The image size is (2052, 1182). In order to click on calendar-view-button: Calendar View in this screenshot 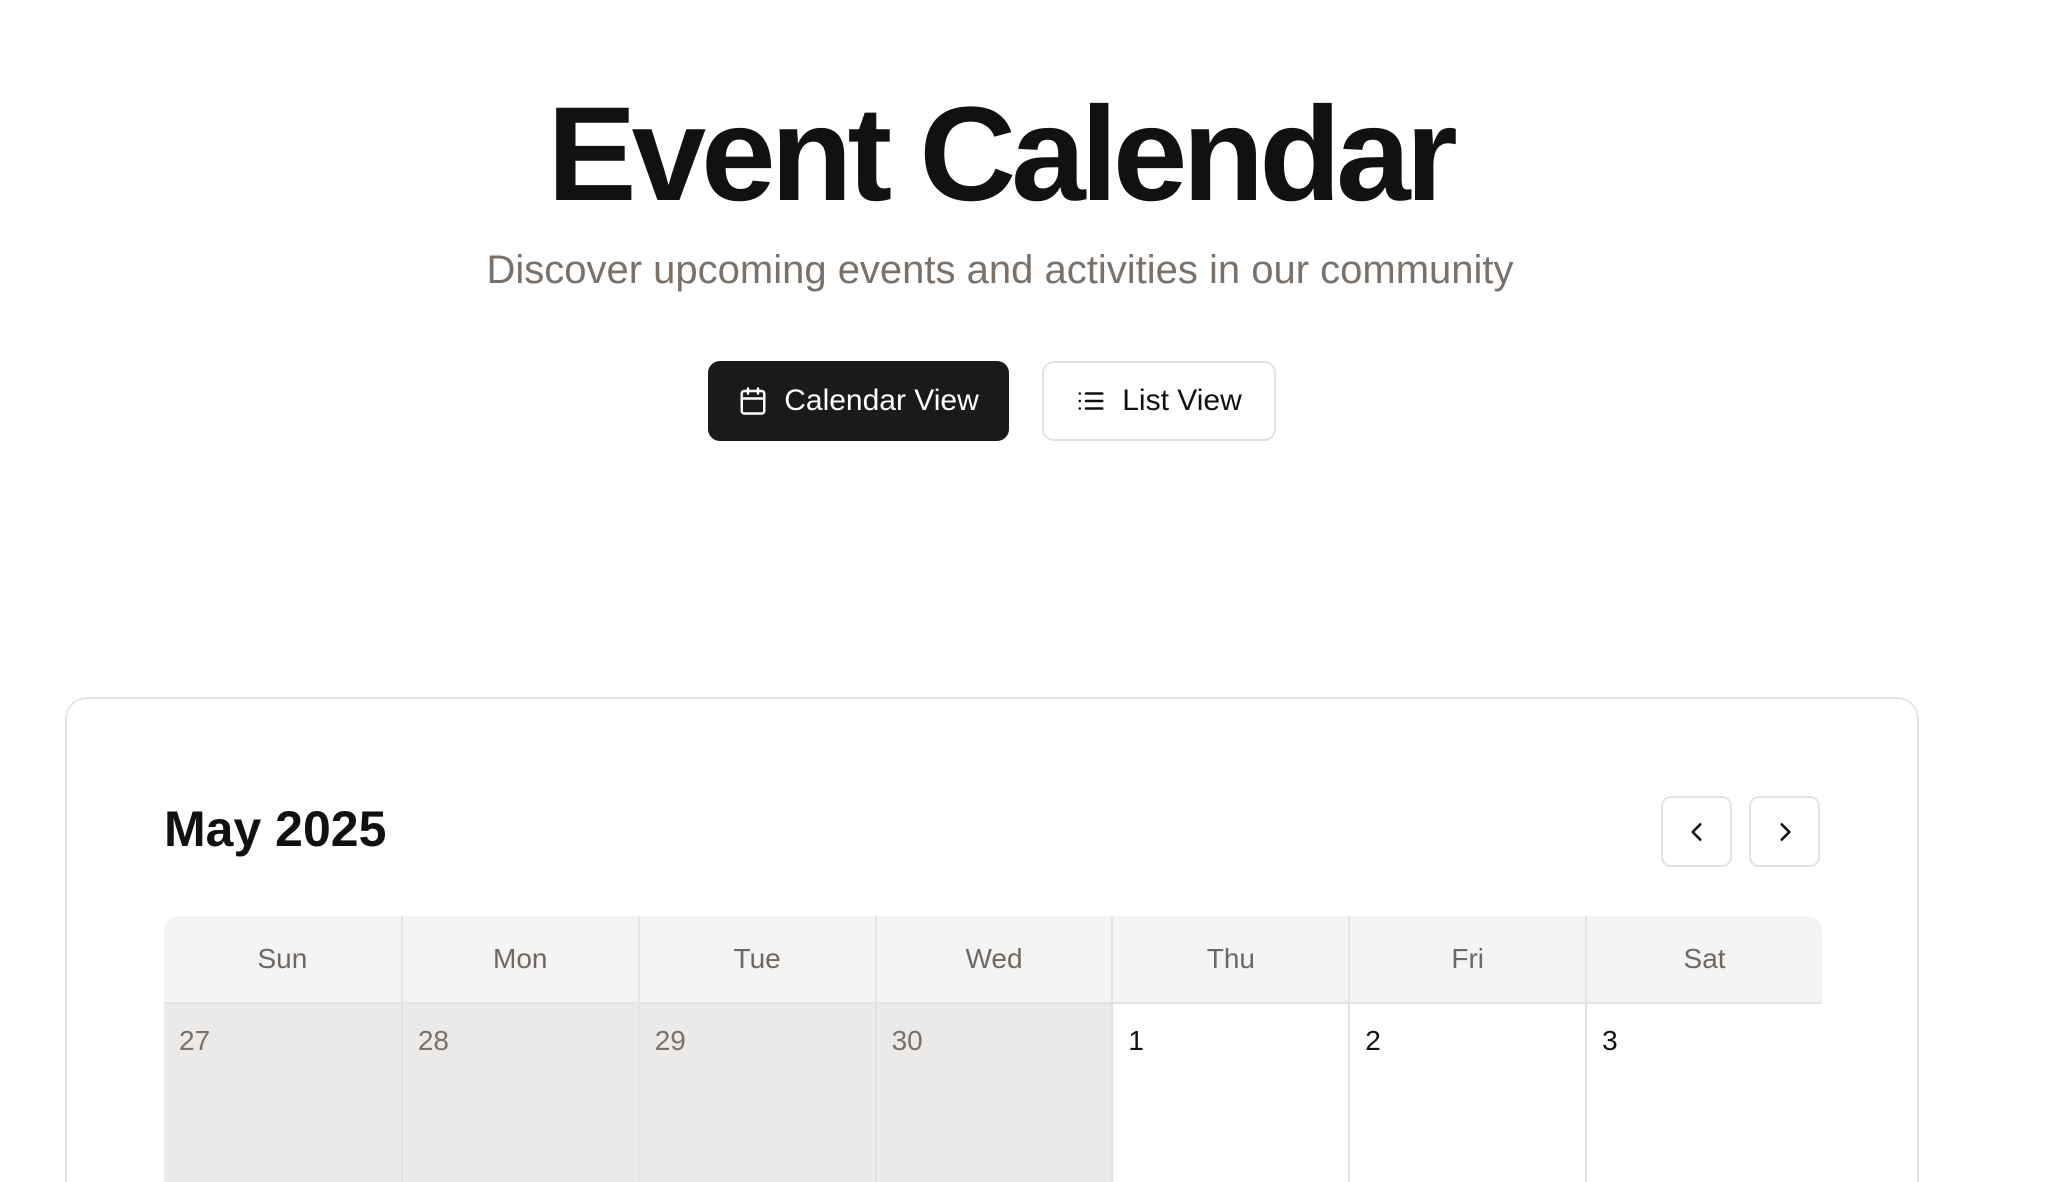, I will do `click(858, 401)`.